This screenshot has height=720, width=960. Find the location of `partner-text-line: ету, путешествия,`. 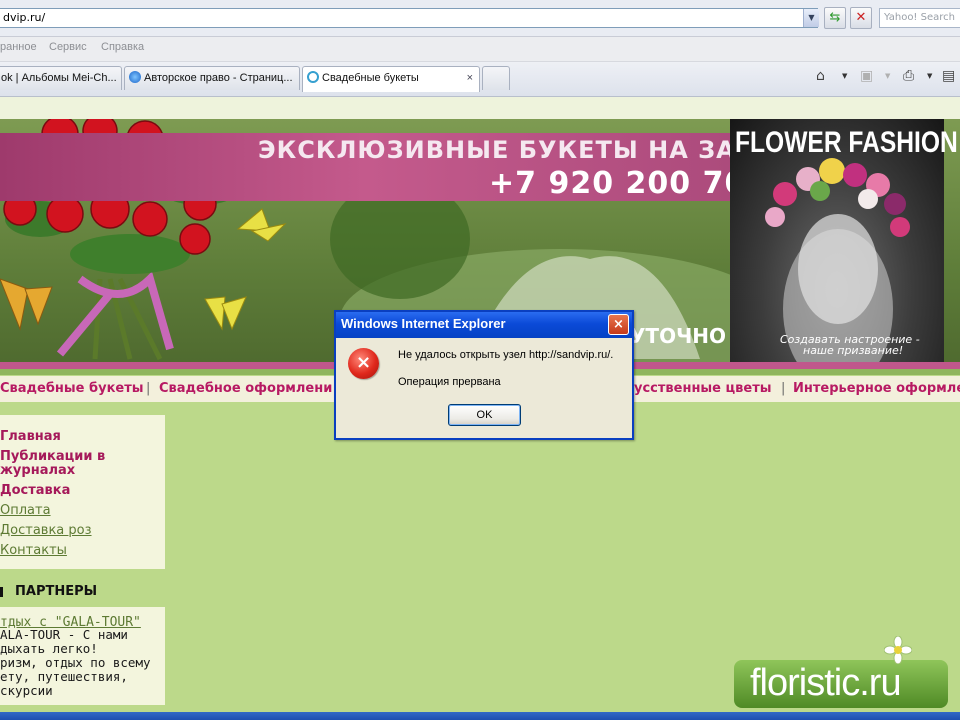

partner-text-line: ету, путешествия, is located at coordinates (64, 676).